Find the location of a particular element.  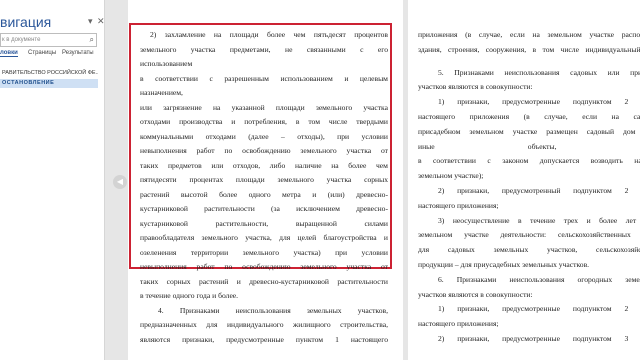

search-icon: ⌕ is located at coordinates (92, 40).